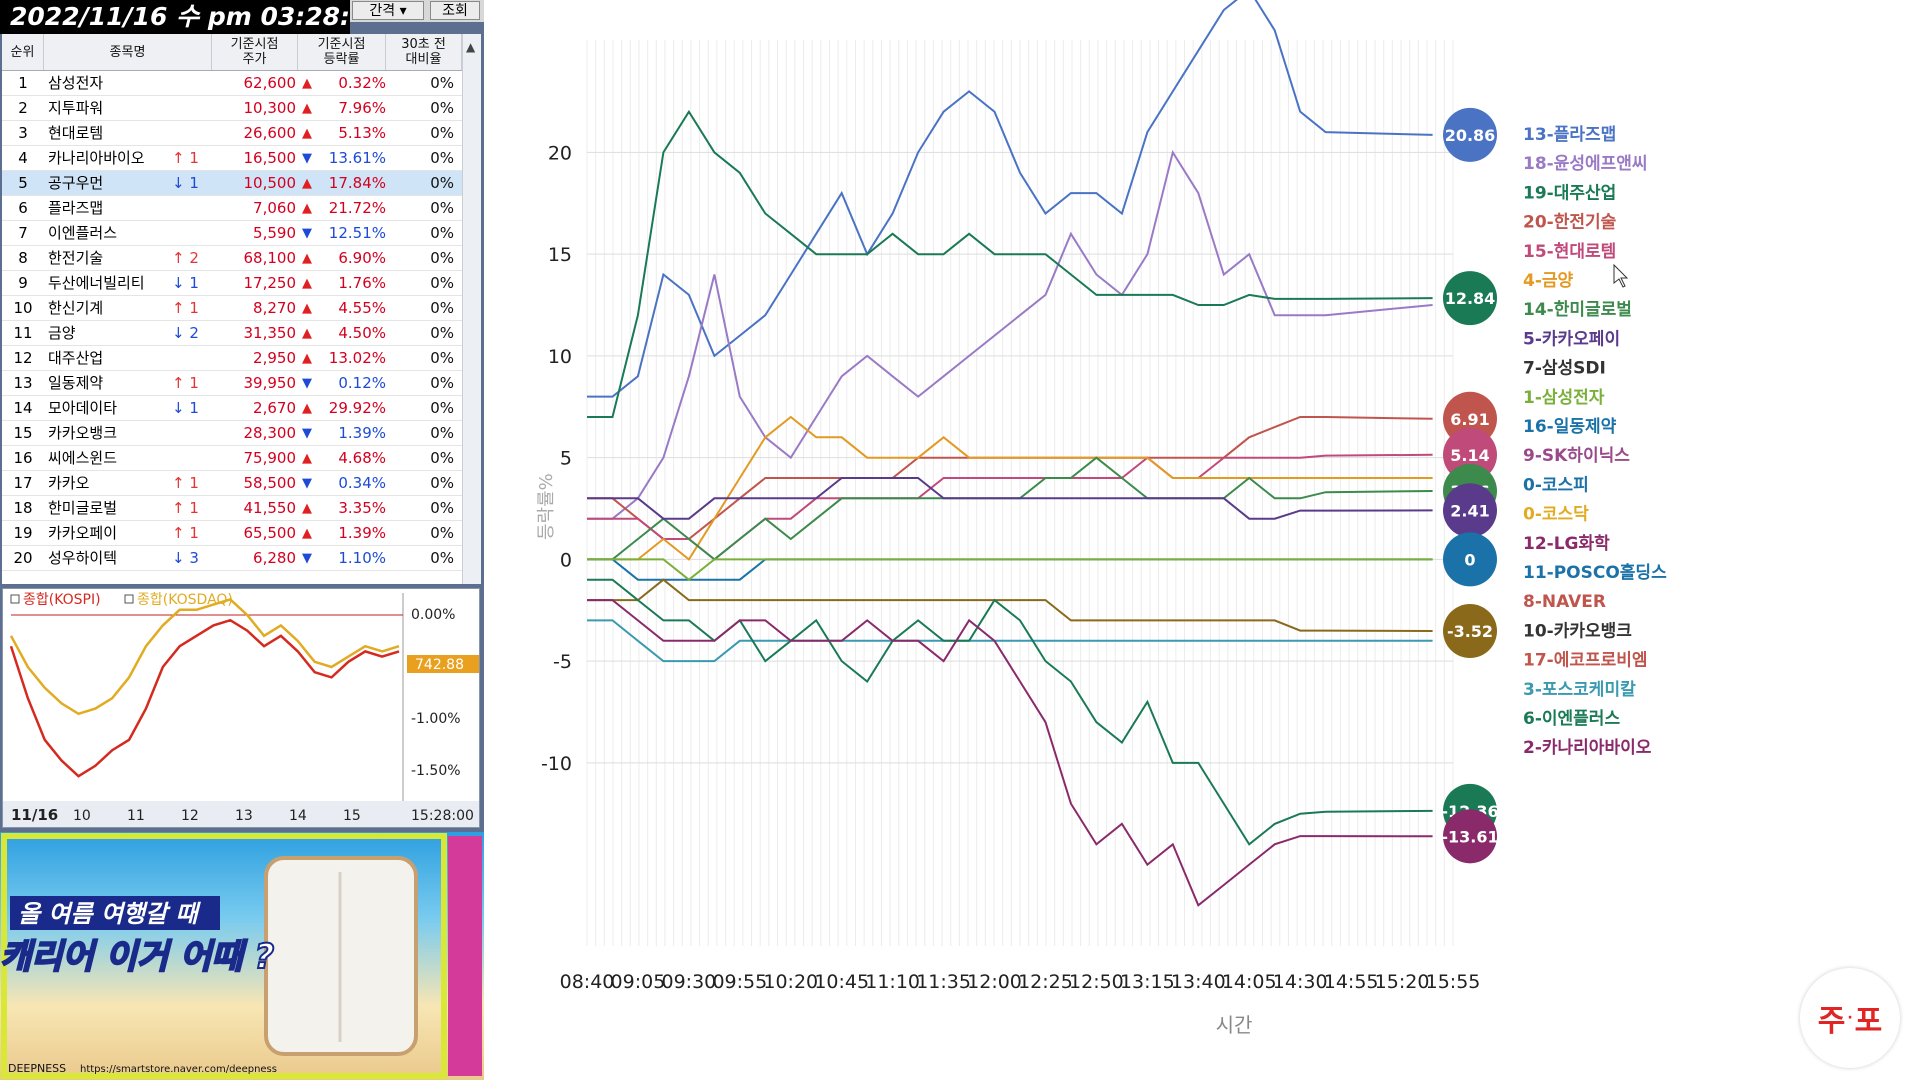 This screenshot has height=1084, width=1918. I want to click on table-row: 6 플라즈맵 7,060 ▲ 21.72% 0%, so click(232, 208).